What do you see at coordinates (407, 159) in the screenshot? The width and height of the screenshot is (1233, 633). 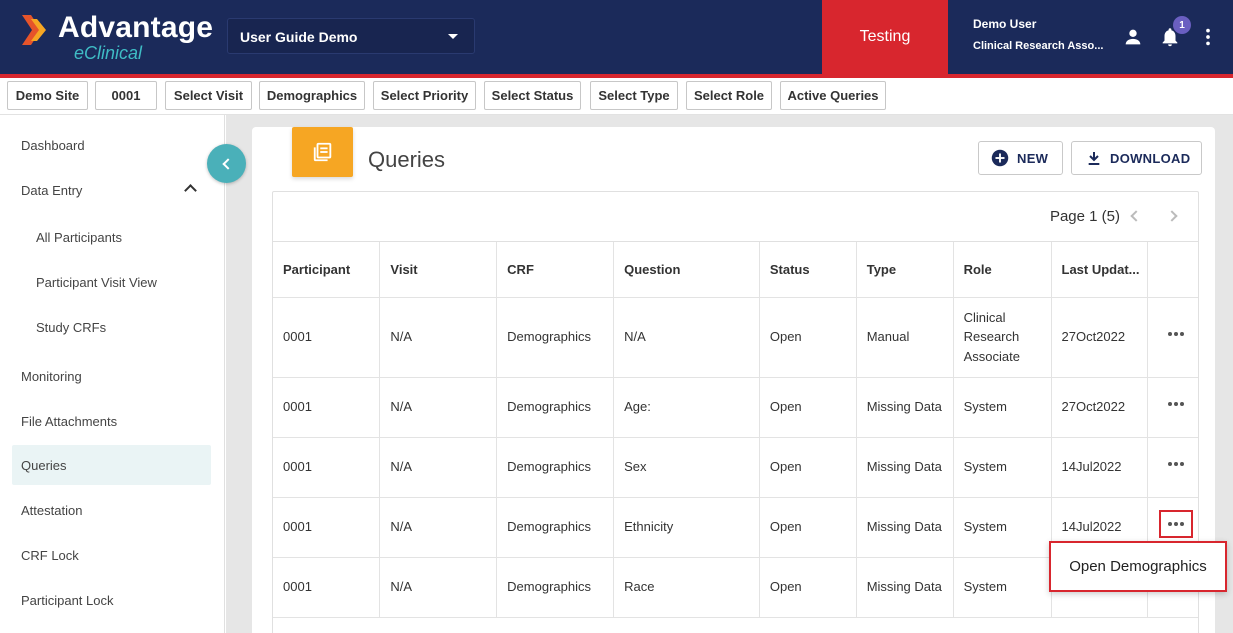 I see `page-title: Queries` at bounding box center [407, 159].